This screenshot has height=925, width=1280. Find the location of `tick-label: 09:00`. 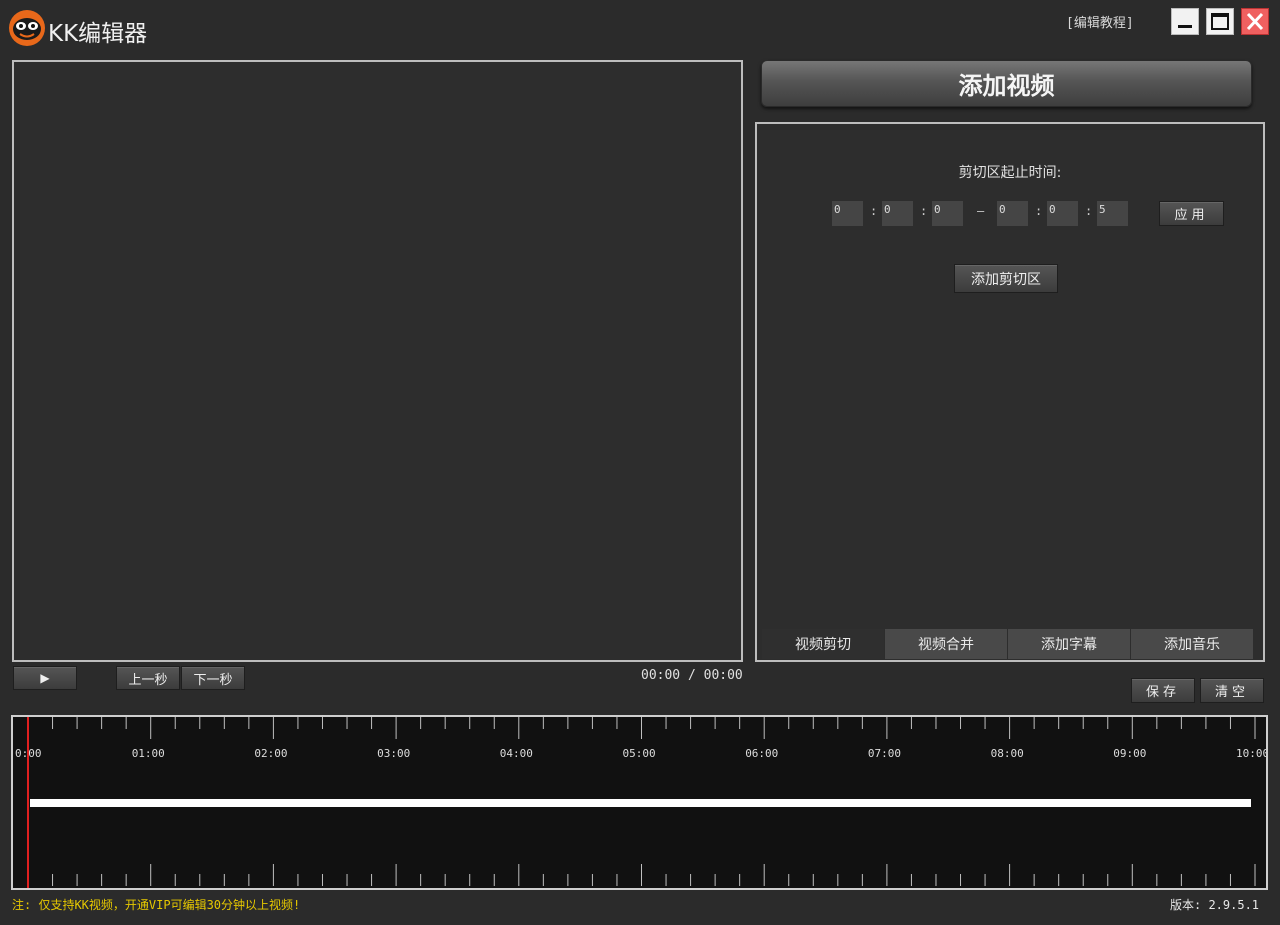

tick-label: 09:00 is located at coordinates (1130, 753).